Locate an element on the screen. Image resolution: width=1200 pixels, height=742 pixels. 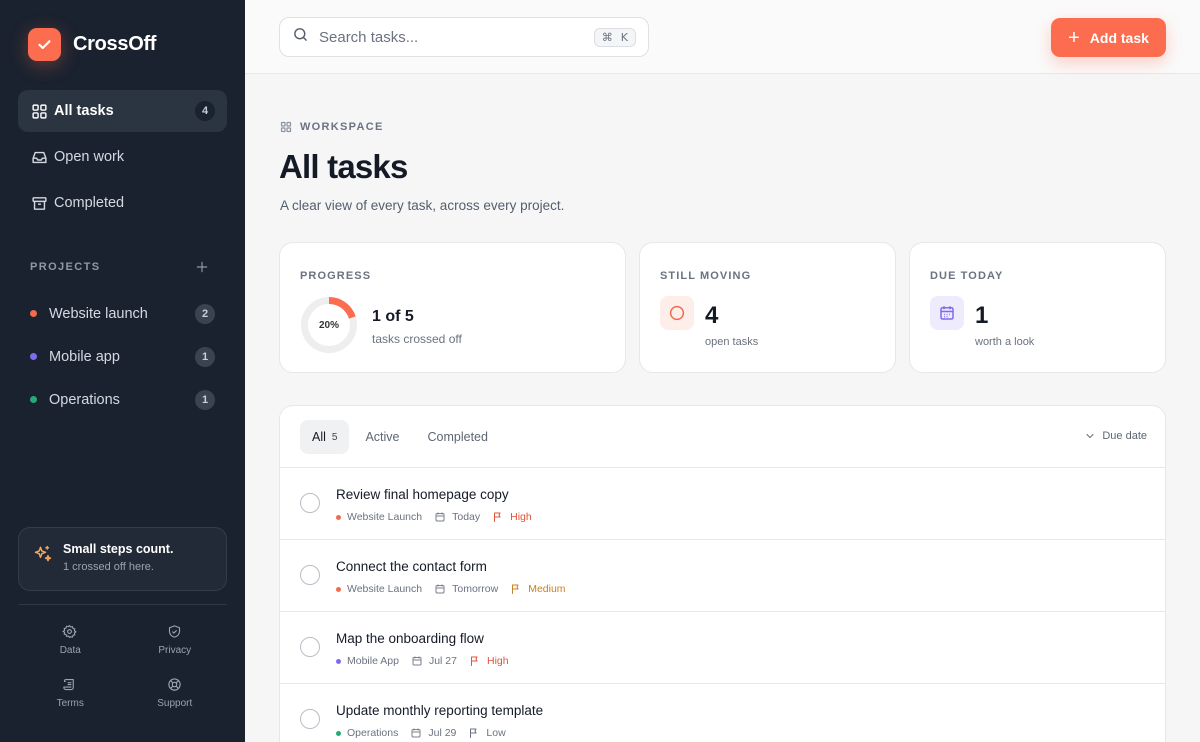
app-logo: CrossOff is located at coordinates (92, 44).